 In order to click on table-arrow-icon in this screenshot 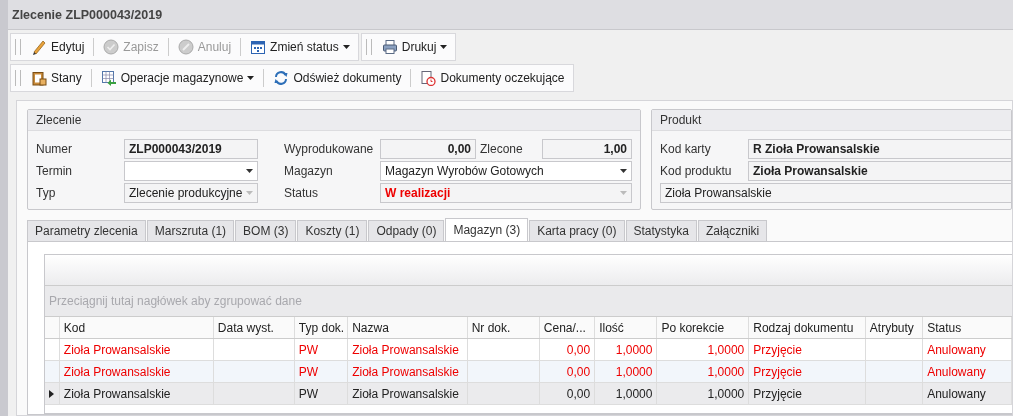, I will do `click(108, 78)`.